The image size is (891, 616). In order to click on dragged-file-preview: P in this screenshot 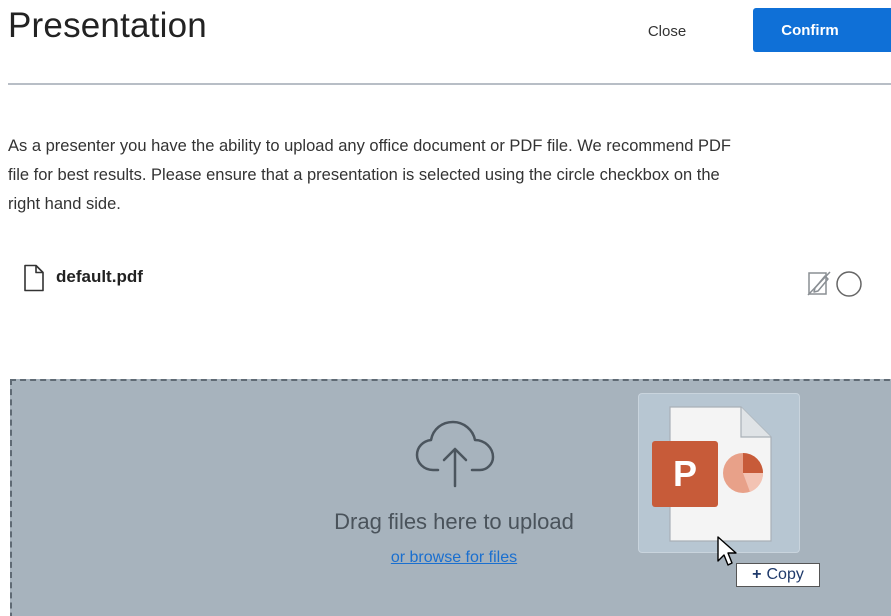, I will do `click(719, 473)`.